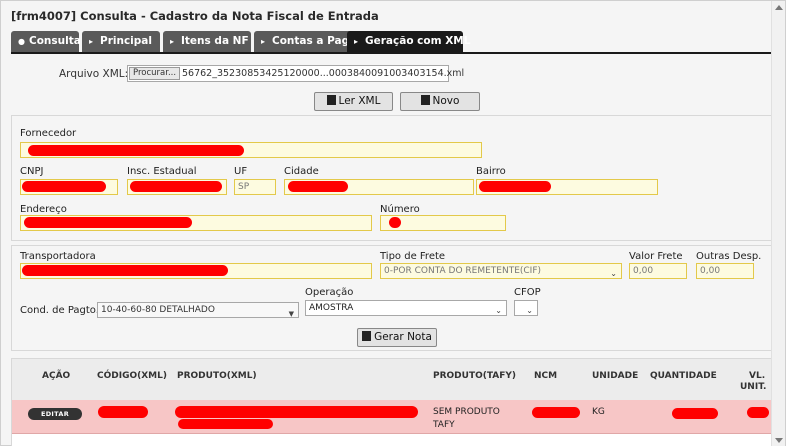  I want to click on tab-itens-da-nf: ▸ Itens da NF, so click(207, 41).